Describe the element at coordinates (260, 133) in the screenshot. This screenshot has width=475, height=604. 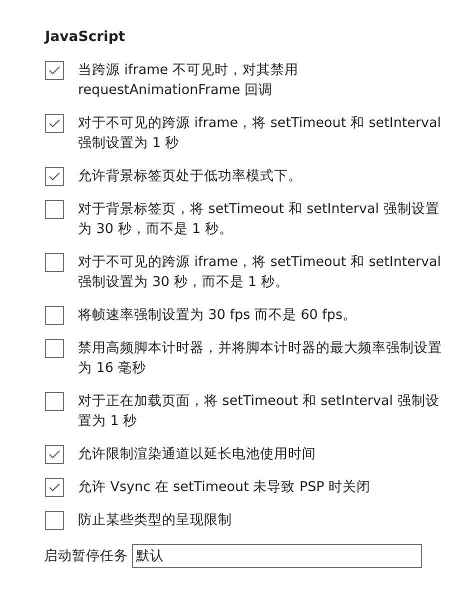
I see `option-label: 对于不可见的跨源 iframe，将 setTimeout 和 setInterval 强制设置为 1 秒` at that location.